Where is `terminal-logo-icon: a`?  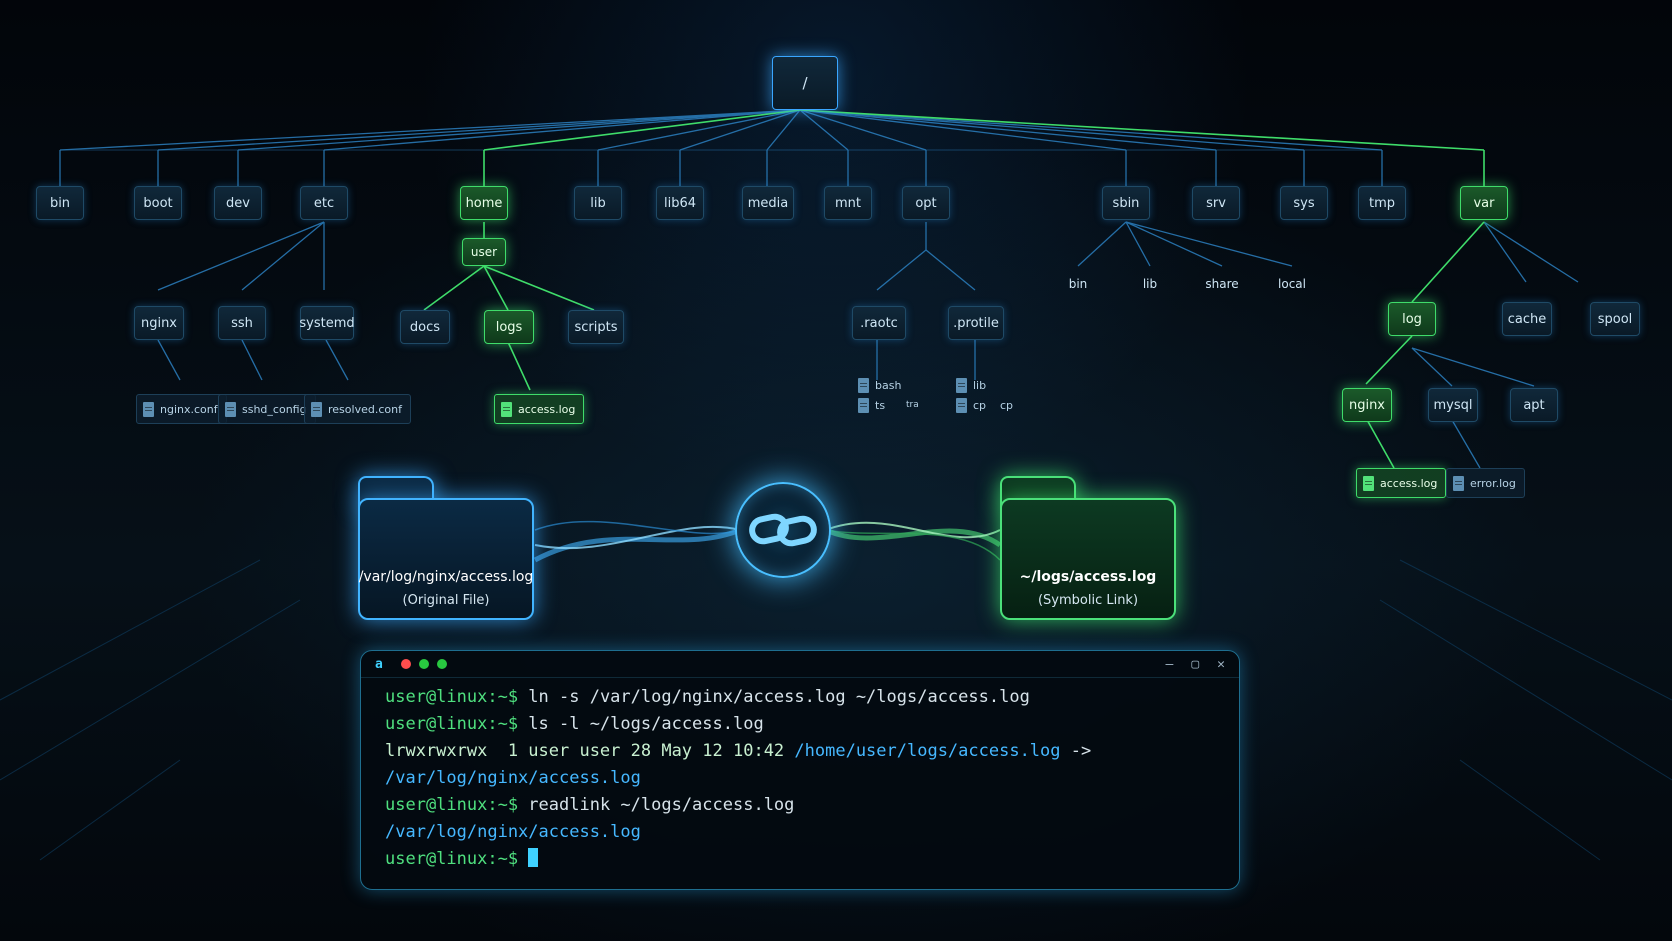
terminal-logo-icon: a is located at coordinates (379, 664).